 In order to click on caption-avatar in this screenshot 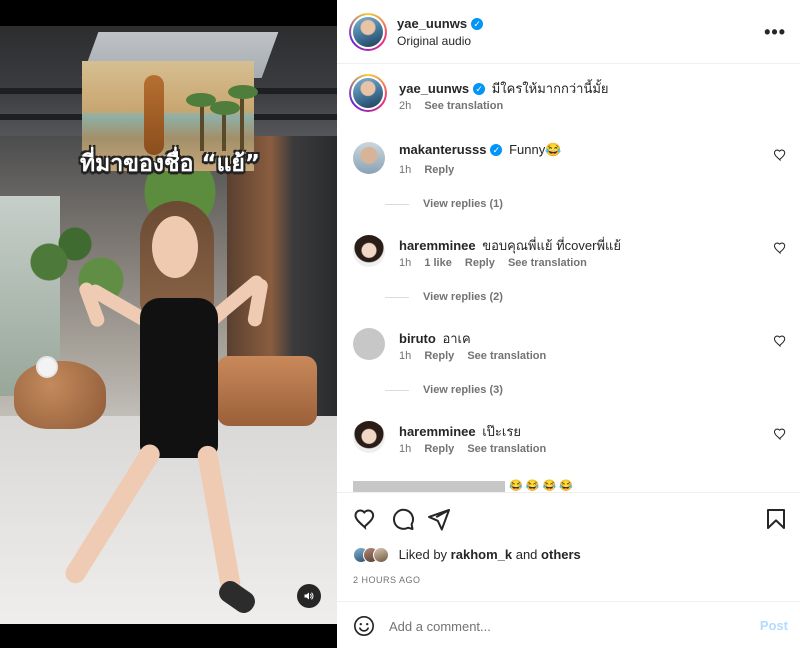, I will do `click(368, 93)`.